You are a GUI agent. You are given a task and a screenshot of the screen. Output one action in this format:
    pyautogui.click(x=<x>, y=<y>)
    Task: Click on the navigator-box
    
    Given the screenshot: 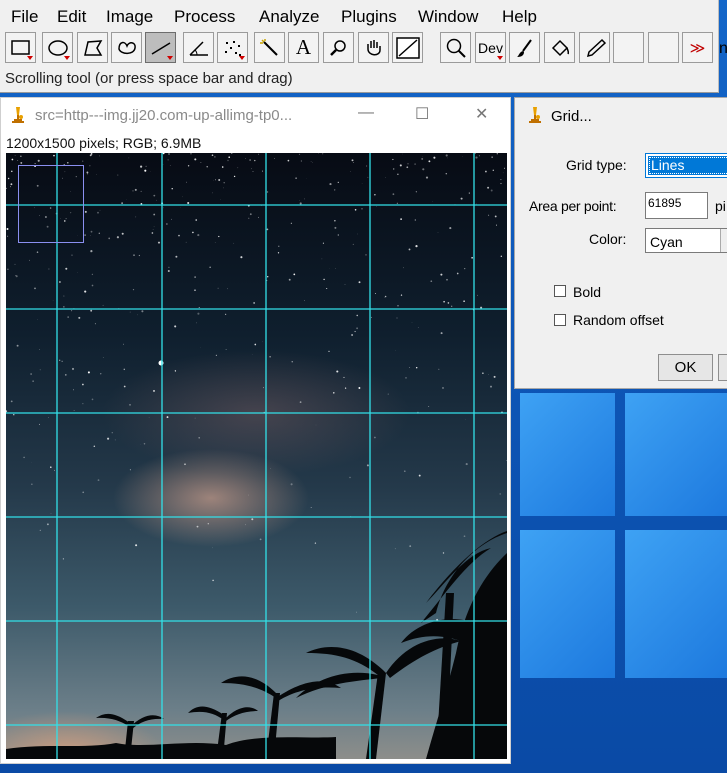 What is the action you would take?
    pyautogui.click(x=51, y=204)
    